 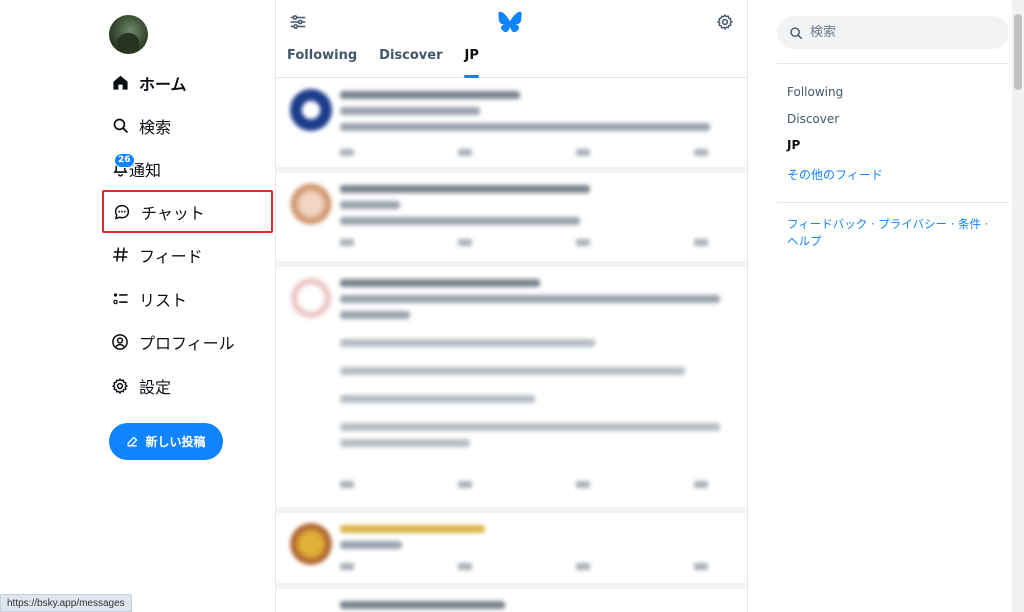 What do you see at coordinates (155, 127) in the screenshot?
I see `nav-label-search: 検索` at bounding box center [155, 127].